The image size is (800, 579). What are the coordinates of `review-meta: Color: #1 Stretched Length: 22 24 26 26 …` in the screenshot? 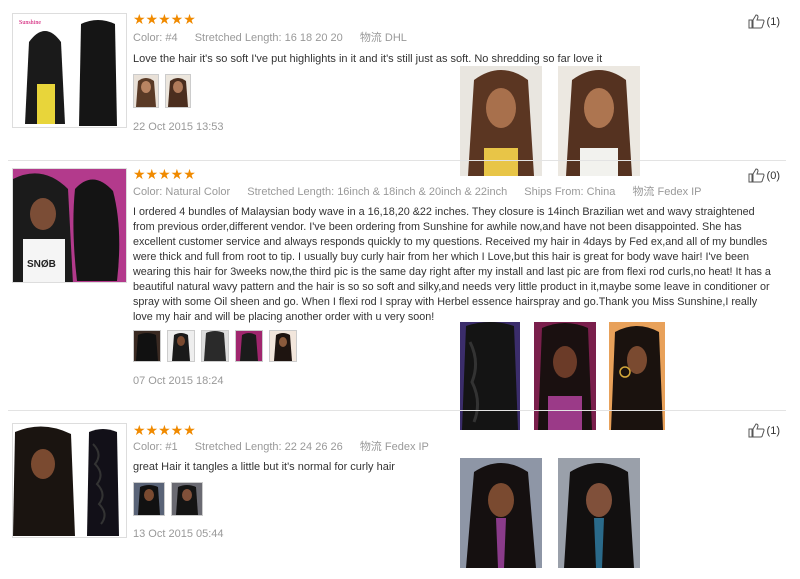 It's located at (288, 447).